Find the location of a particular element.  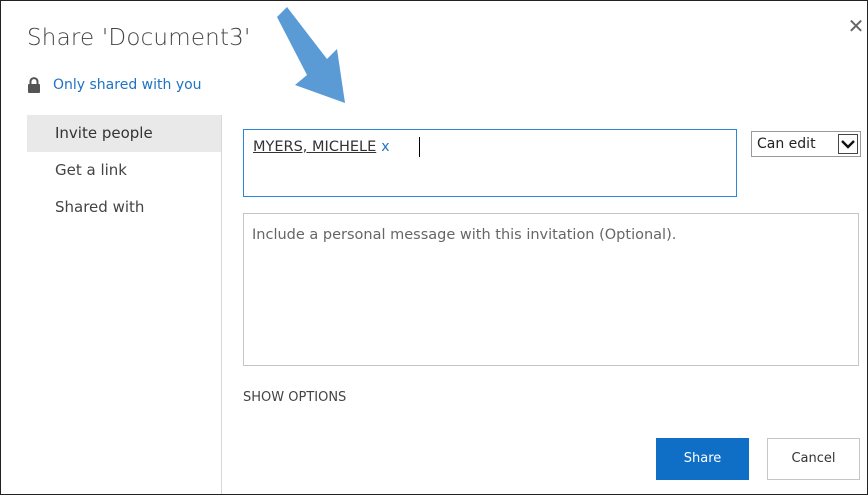

text-cursor is located at coordinates (419, 147).